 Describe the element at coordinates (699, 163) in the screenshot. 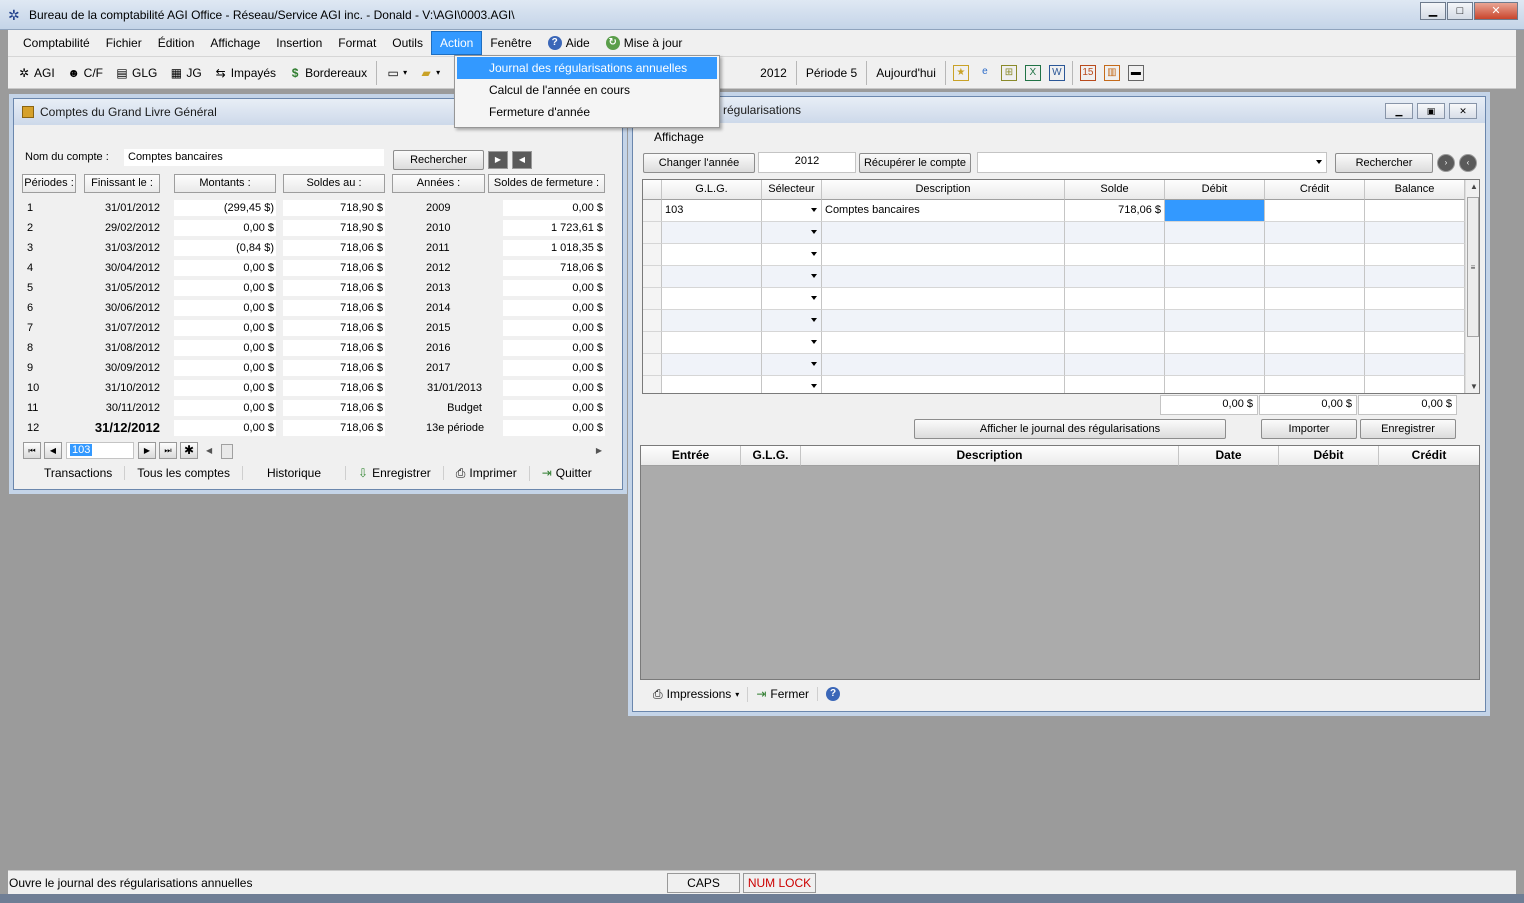

I see `change-year-button: Changer l'année` at that location.